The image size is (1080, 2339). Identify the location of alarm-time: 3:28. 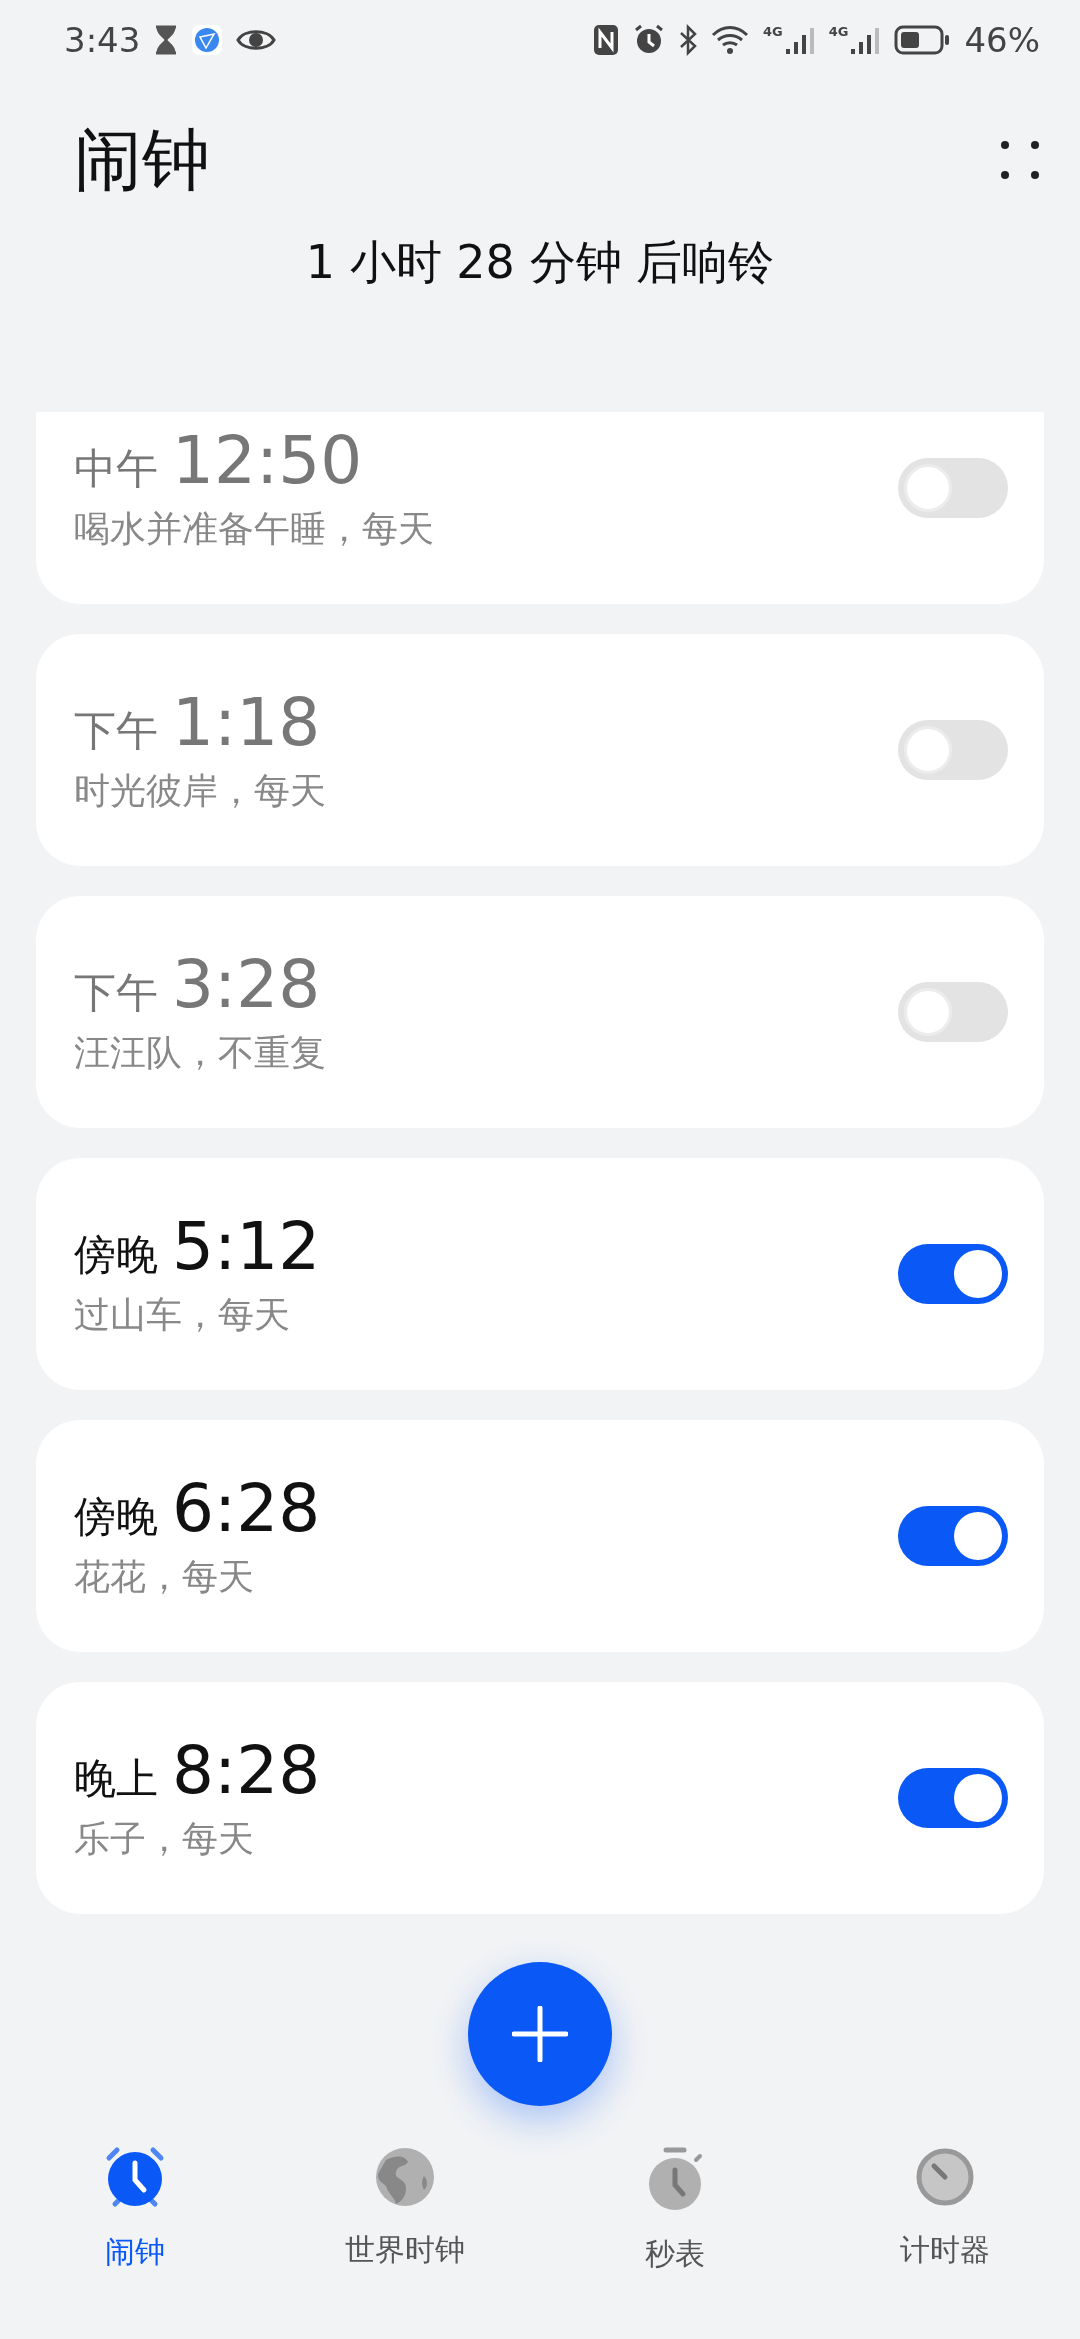
(246, 984).